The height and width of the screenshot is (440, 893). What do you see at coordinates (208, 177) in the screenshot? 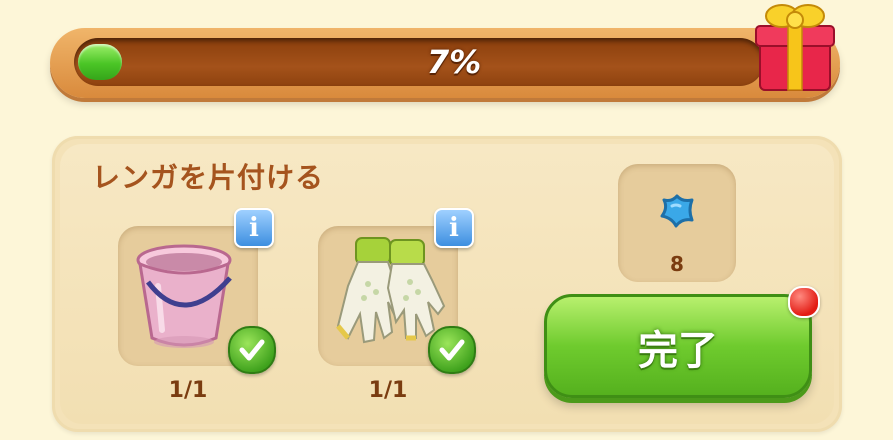
I see `task-title: レンガを片付ける` at bounding box center [208, 177].